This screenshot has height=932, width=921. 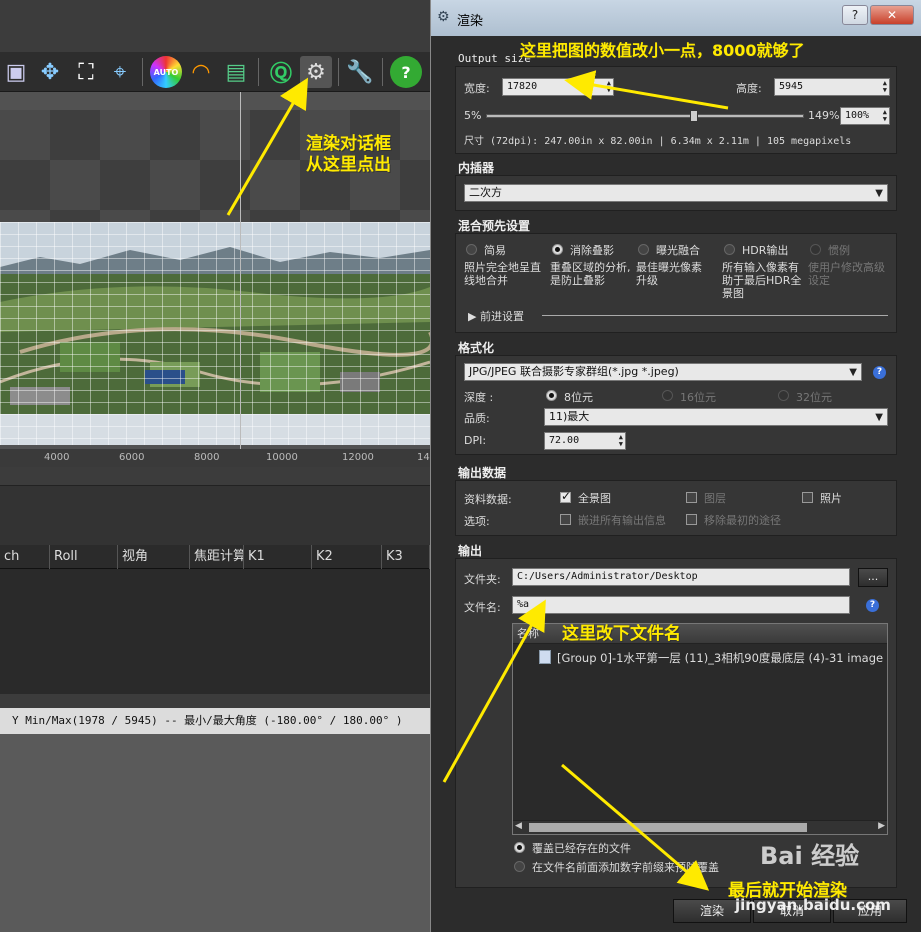 What do you see at coordinates (267, 146) in the screenshot?
I see `arrow-to-gear` at bounding box center [267, 146].